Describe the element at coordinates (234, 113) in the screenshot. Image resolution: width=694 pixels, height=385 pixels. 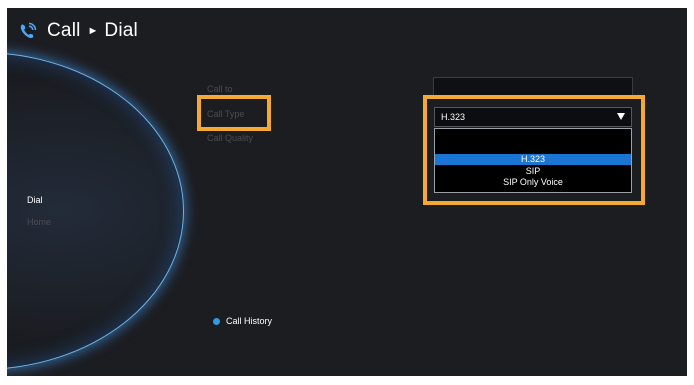
I see `call-type-label-highlight` at that location.